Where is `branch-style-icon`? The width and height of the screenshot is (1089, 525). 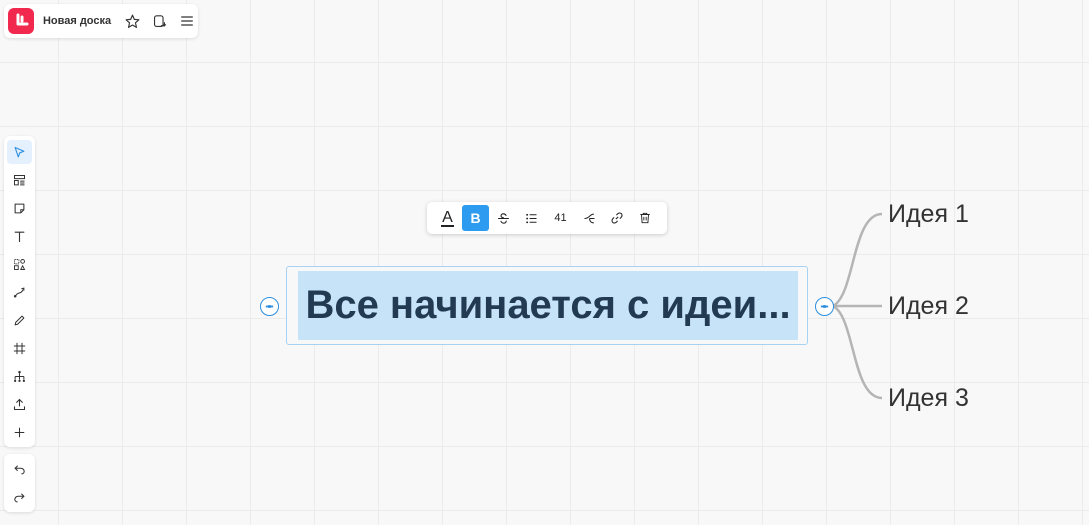
branch-style-icon is located at coordinates (589, 218).